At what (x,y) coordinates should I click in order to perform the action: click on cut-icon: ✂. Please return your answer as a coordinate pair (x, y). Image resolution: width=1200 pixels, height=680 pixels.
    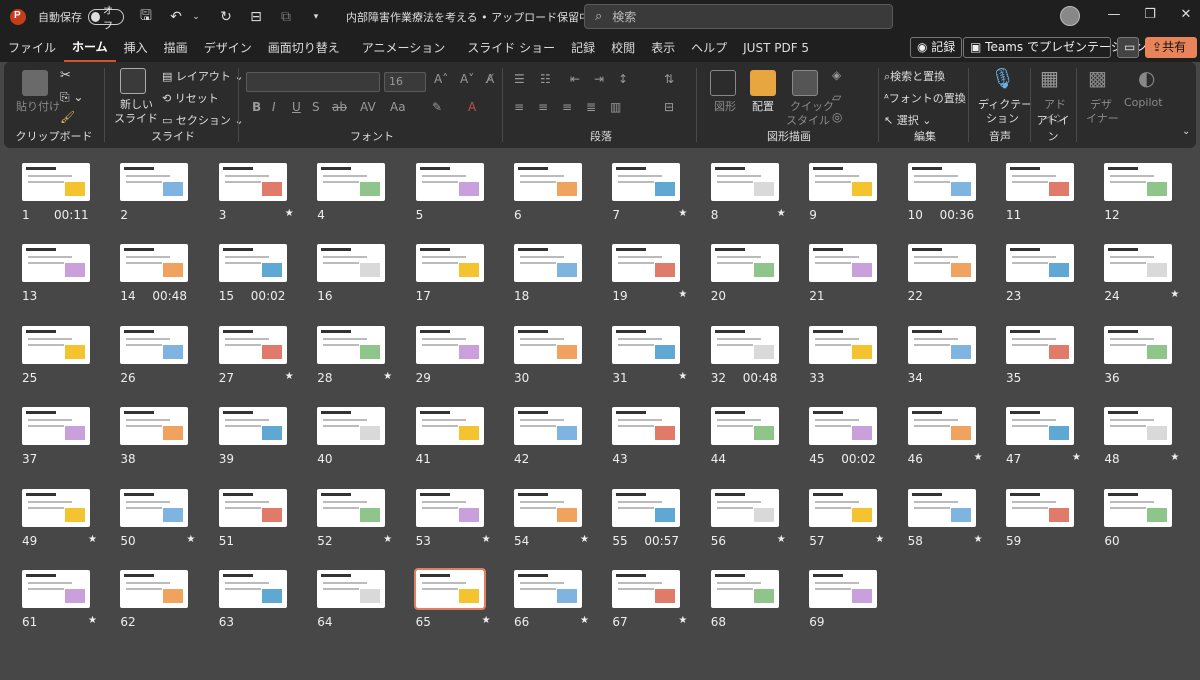
    Looking at the image, I should click on (65, 75).